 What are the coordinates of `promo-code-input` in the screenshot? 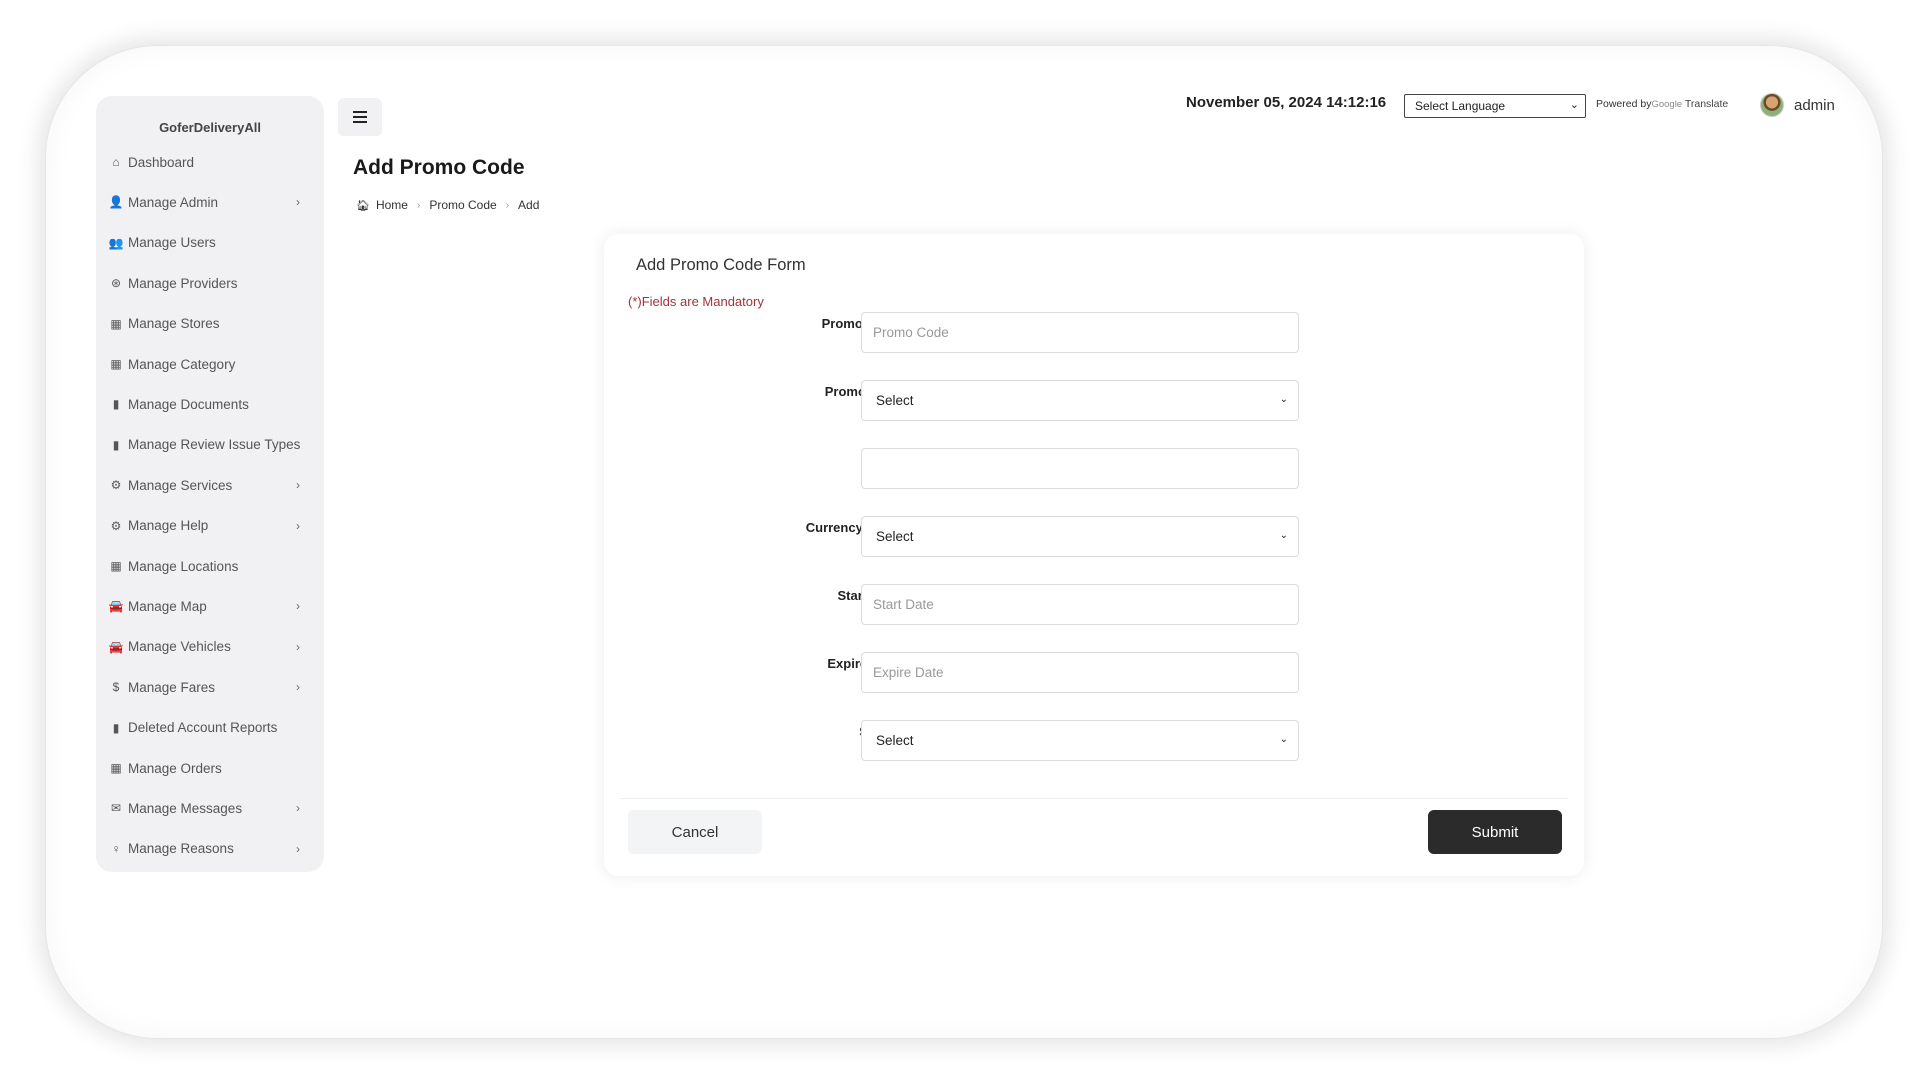 It's located at (1080, 332).